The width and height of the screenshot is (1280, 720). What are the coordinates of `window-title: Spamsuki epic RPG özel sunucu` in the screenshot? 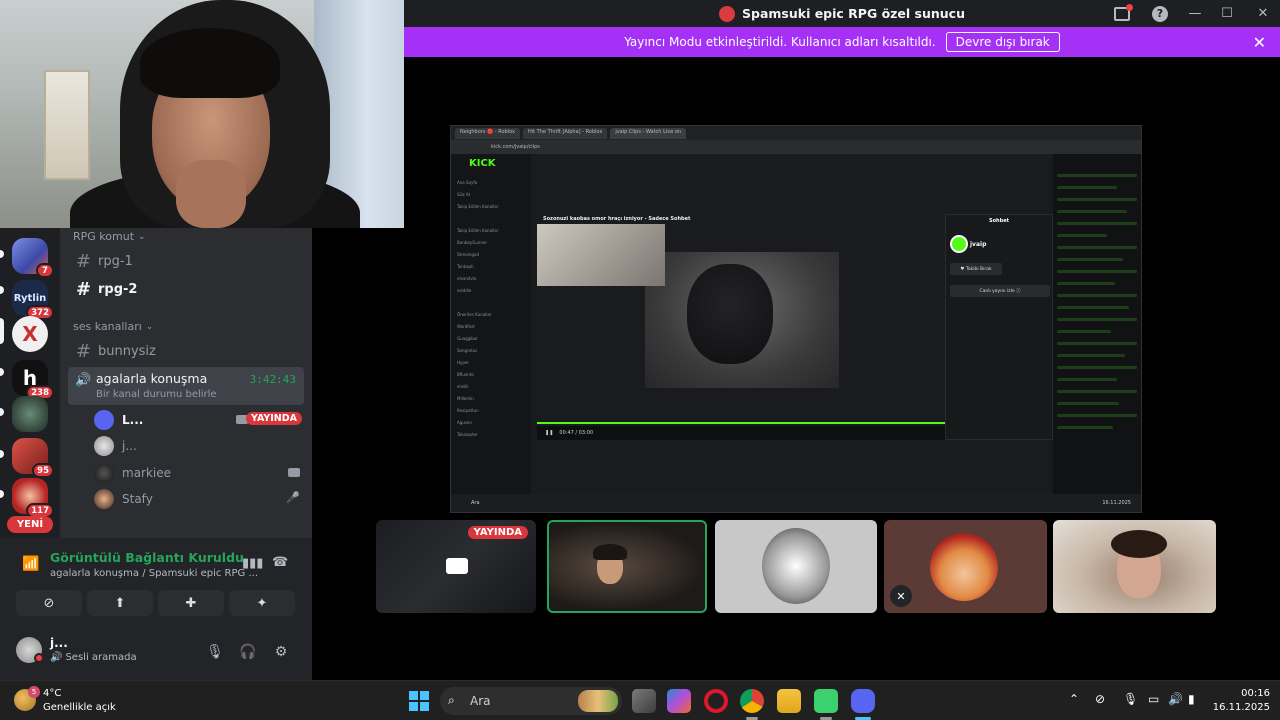 It's located at (853, 13).